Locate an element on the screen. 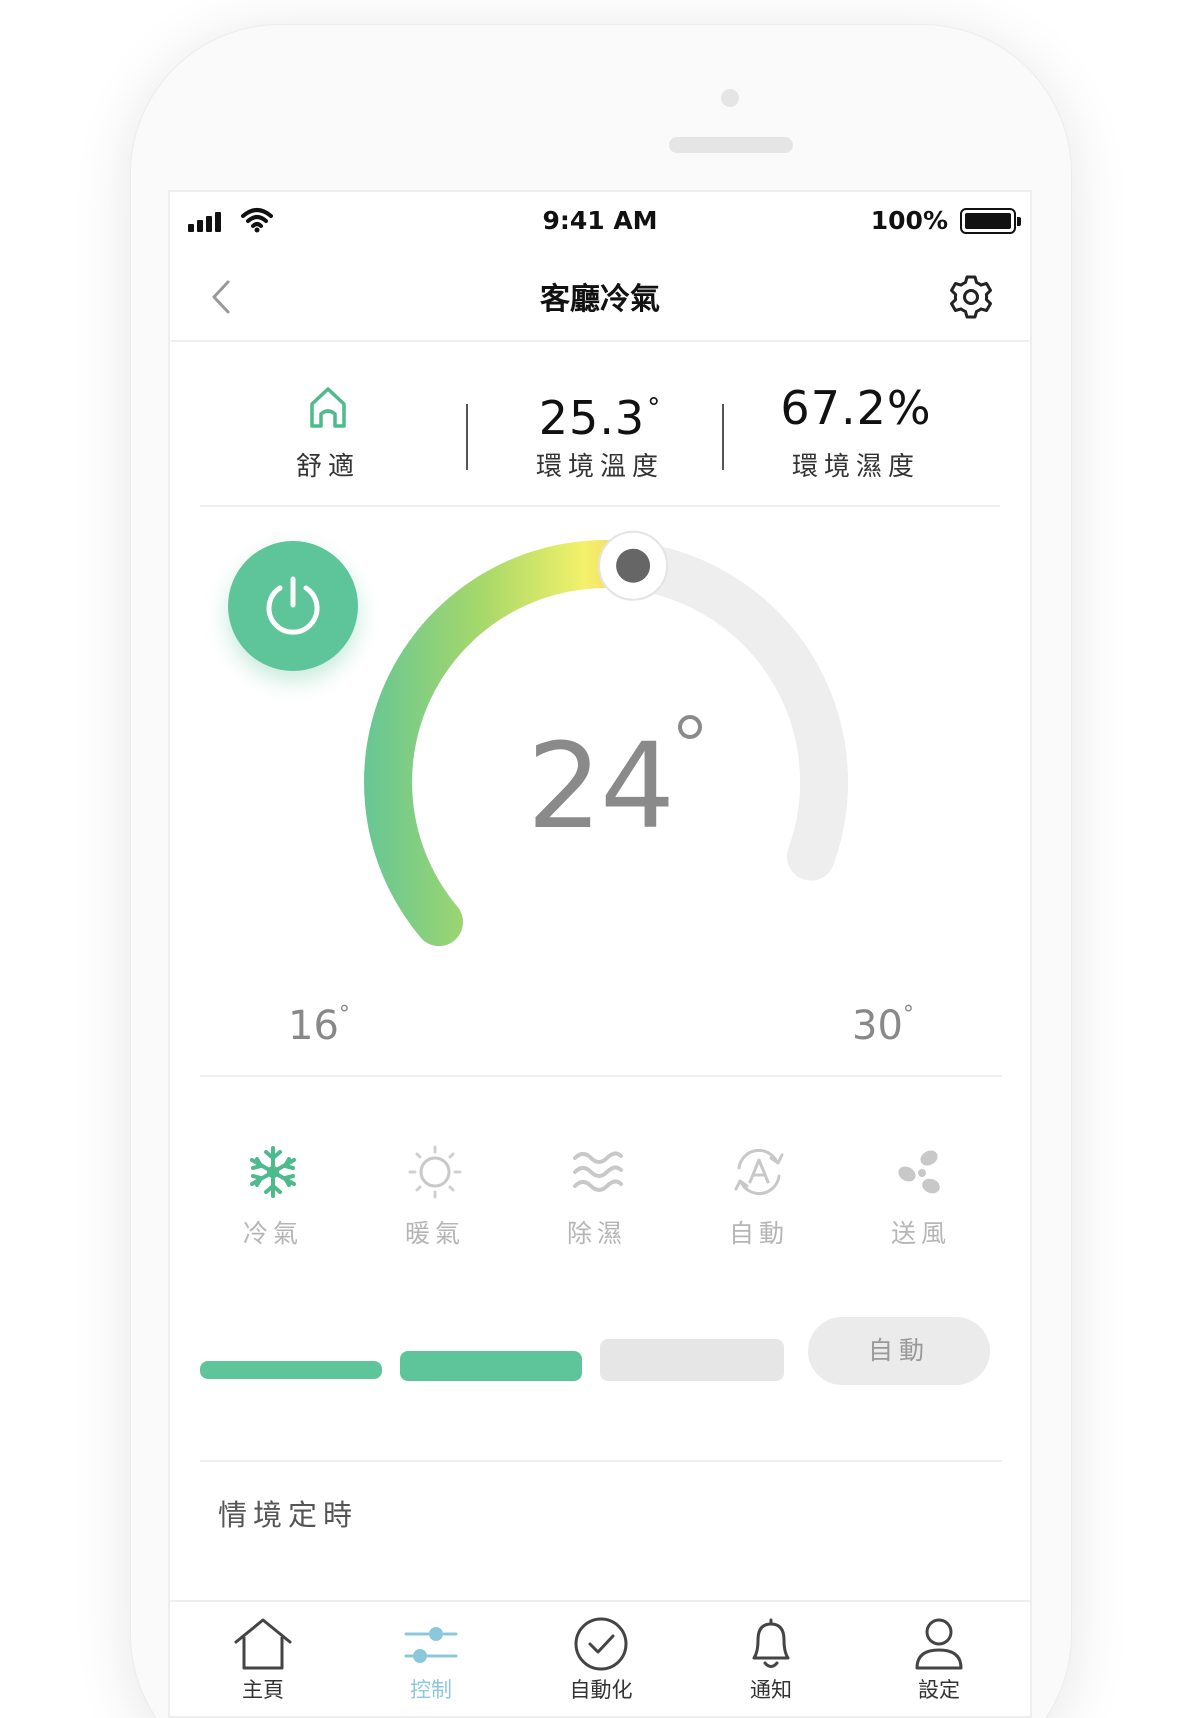 Image resolution: width=1200 pixels, height=1718 pixels. scene-timer-link: 情境定時 is located at coordinates (288, 1513).